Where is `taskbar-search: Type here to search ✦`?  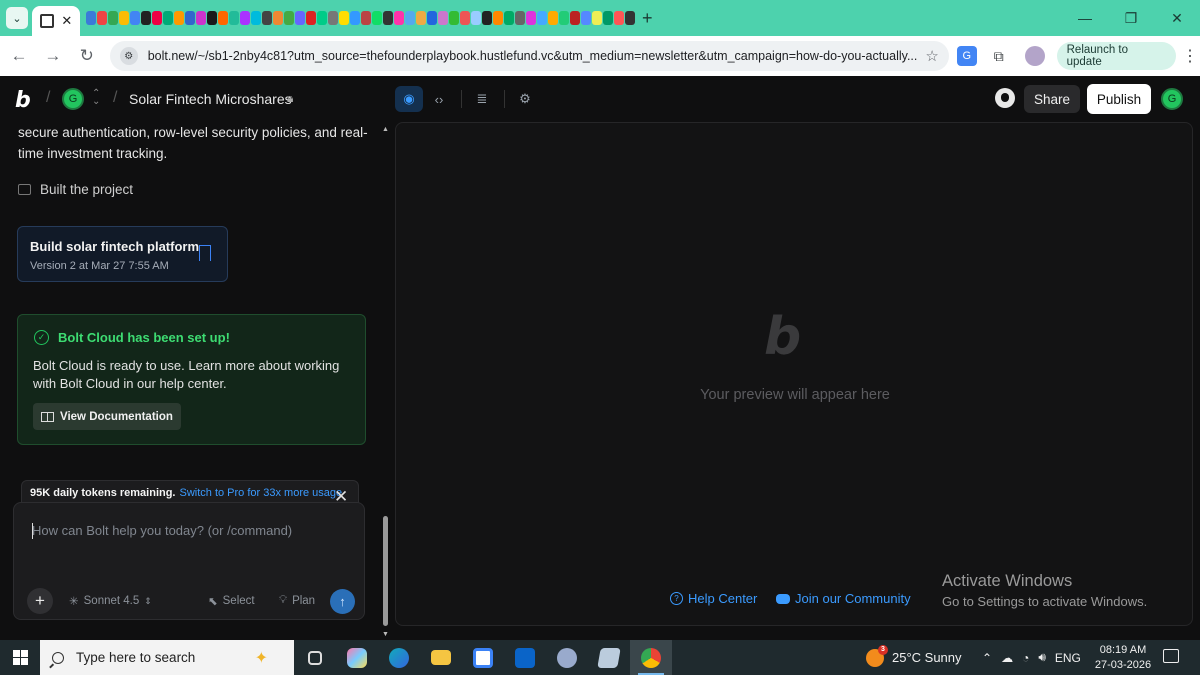 taskbar-search: Type here to search ✦ is located at coordinates (167, 657).